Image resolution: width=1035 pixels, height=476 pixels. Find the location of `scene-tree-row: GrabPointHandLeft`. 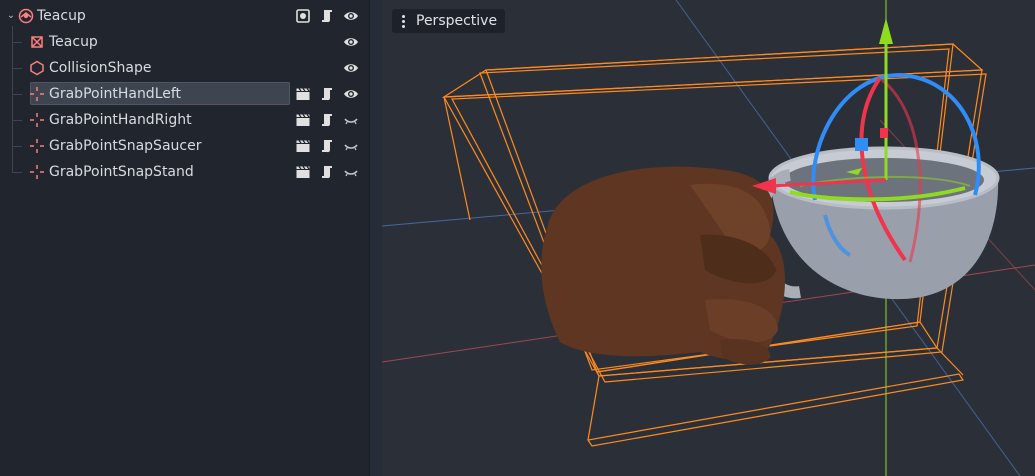

scene-tree-row: GrabPointHandLeft is located at coordinates (184, 94).